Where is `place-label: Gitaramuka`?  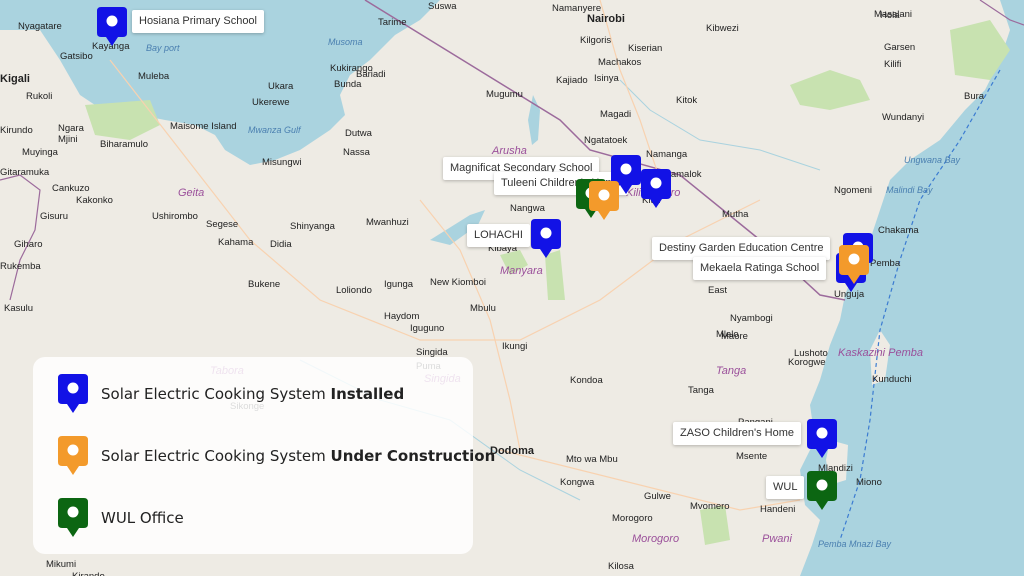
place-label: Gitaramuka is located at coordinates (25, 172).